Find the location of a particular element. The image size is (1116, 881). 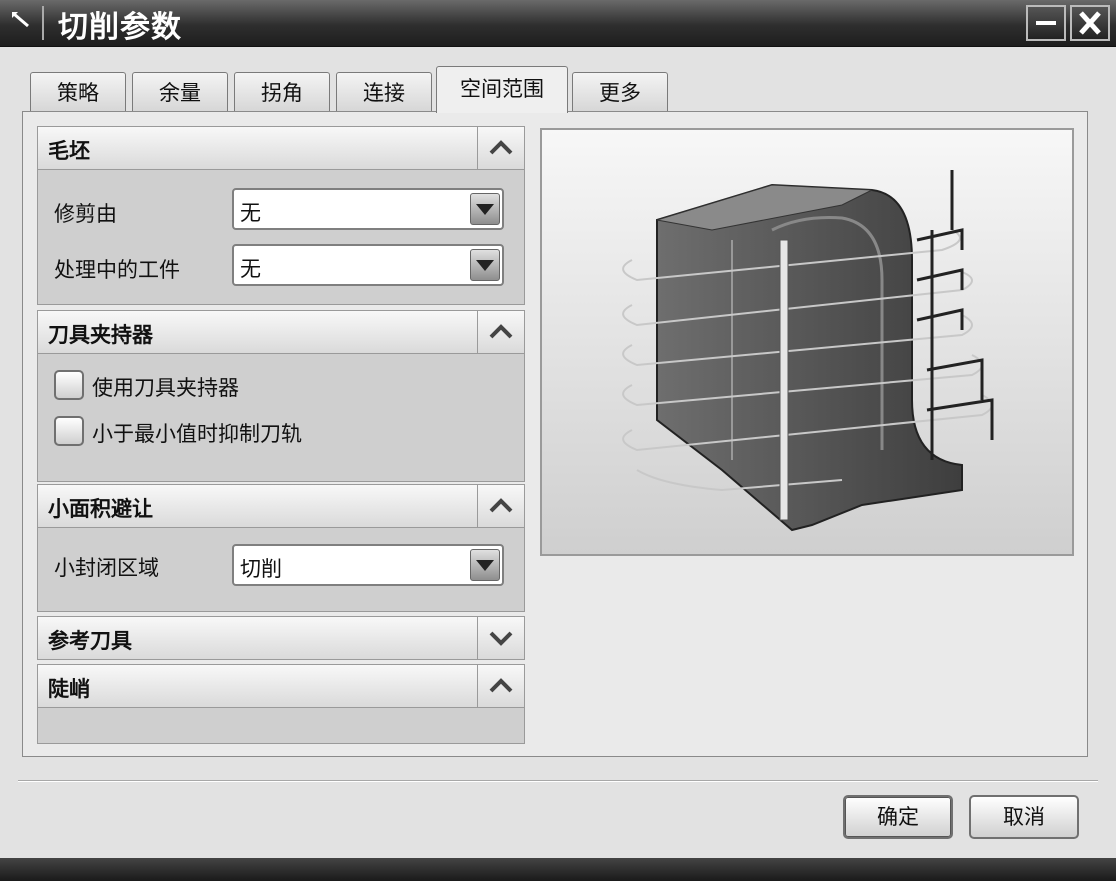

trim-by-label: 修剪由 is located at coordinates (85, 214).